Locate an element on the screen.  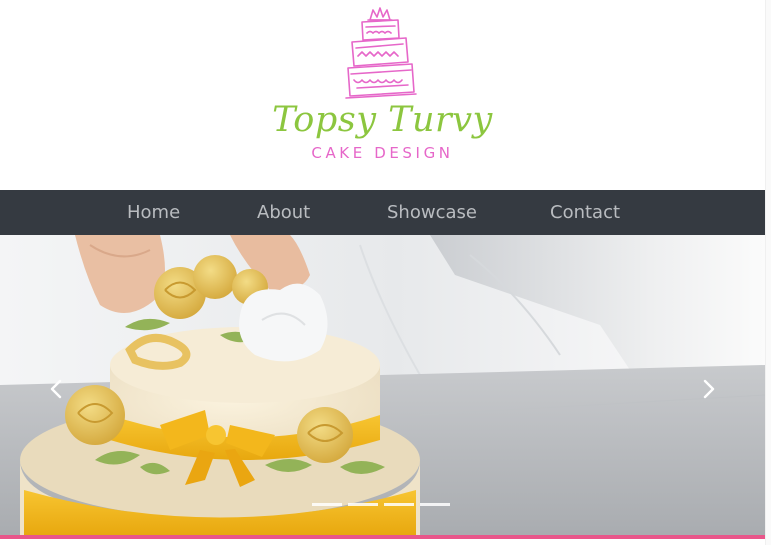
chevron-left-icon is located at coordinates (56, 389).